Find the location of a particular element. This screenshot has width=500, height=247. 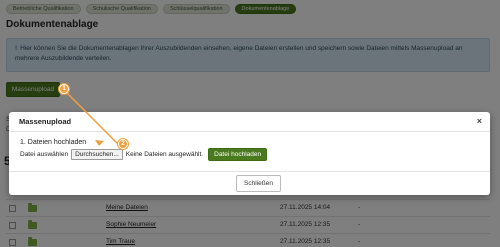

close-icon: × is located at coordinates (479, 121).